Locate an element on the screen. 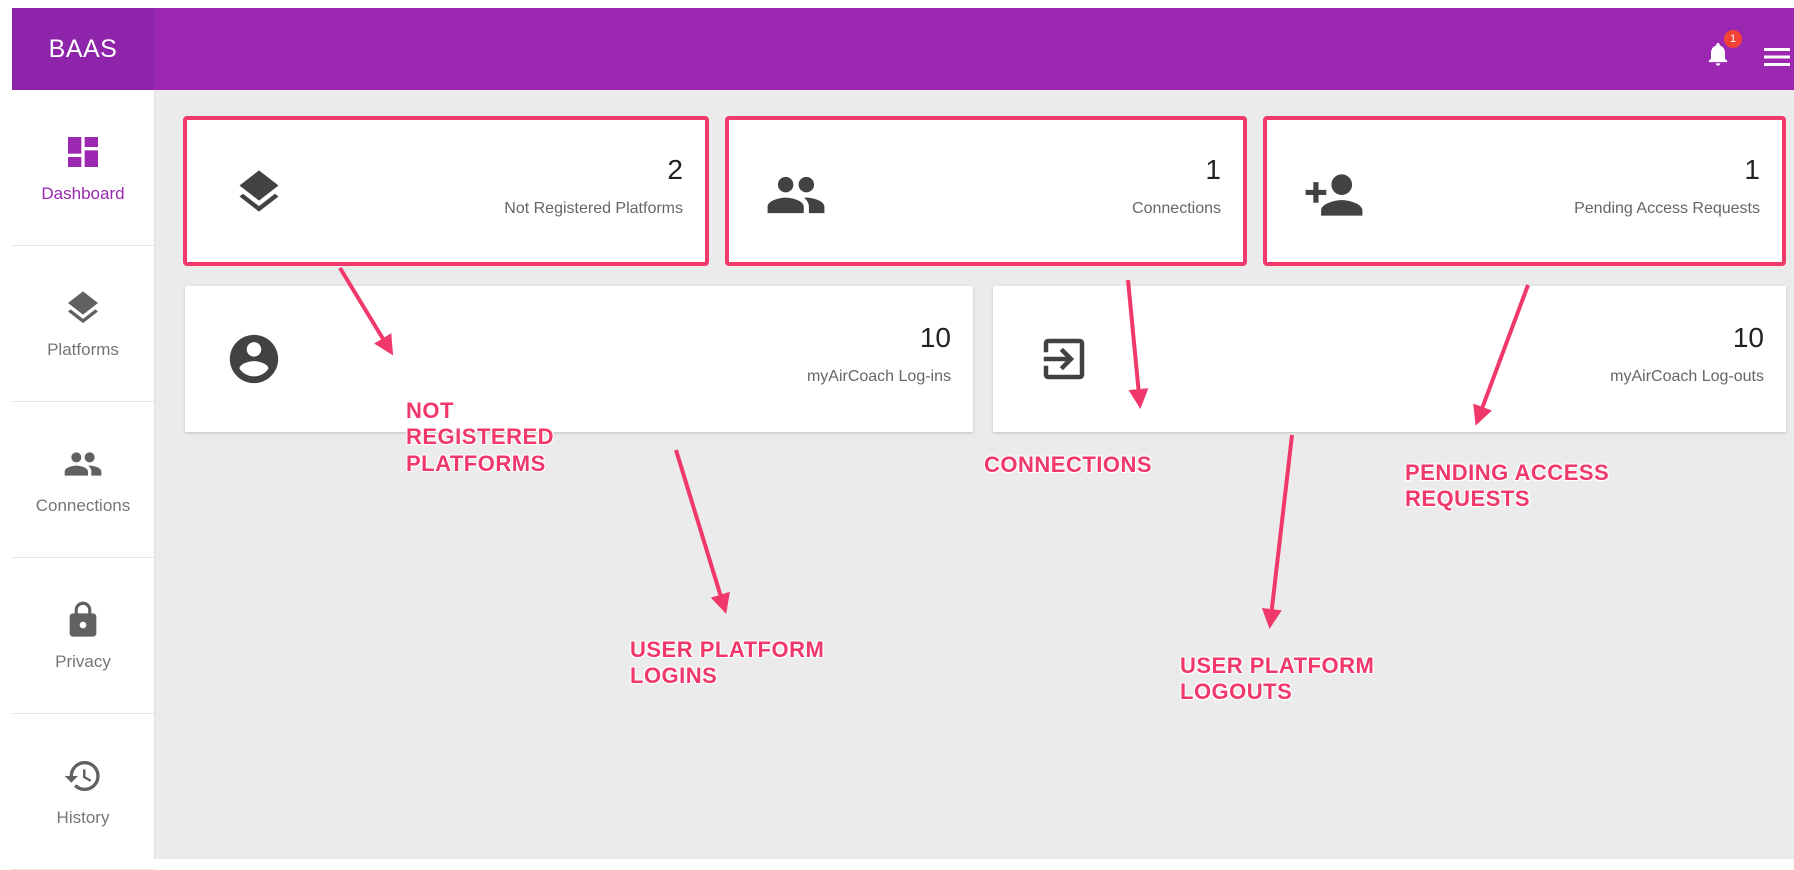 This screenshot has height=870, width=1794. sidebar-item-label: Privacy is located at coordinates (83, 661).